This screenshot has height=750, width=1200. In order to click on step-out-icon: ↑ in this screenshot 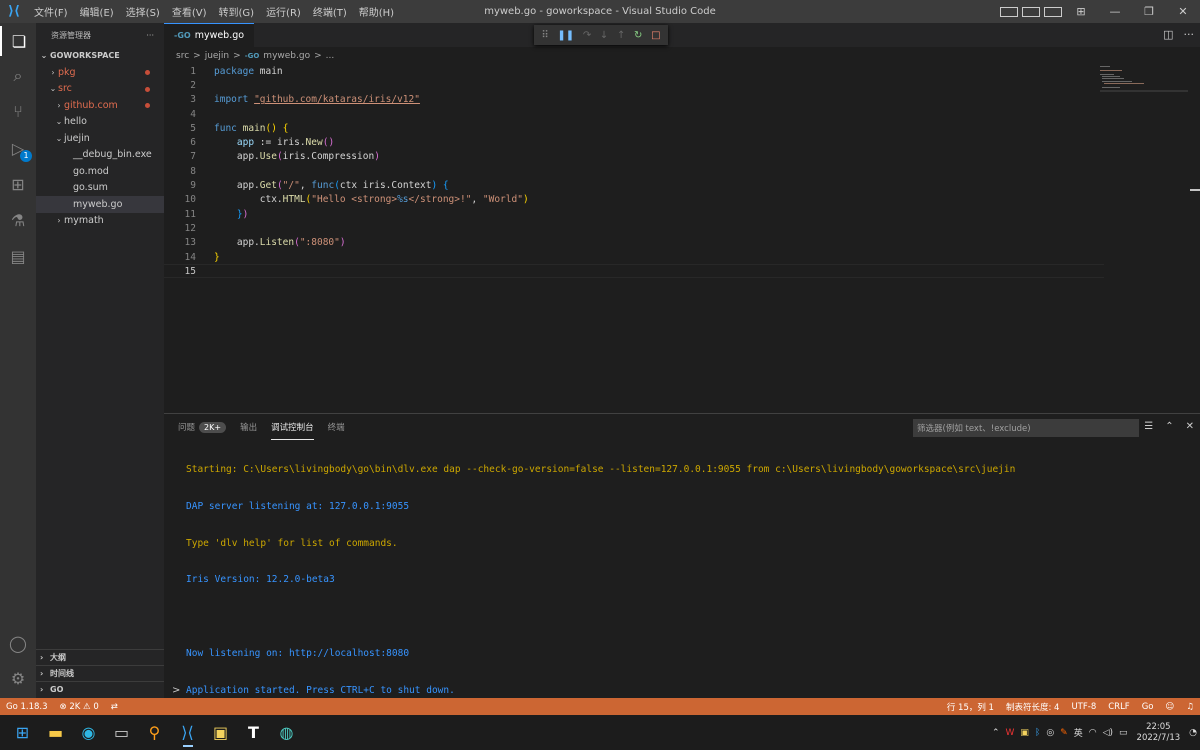, I will do `click(621, 35)`.